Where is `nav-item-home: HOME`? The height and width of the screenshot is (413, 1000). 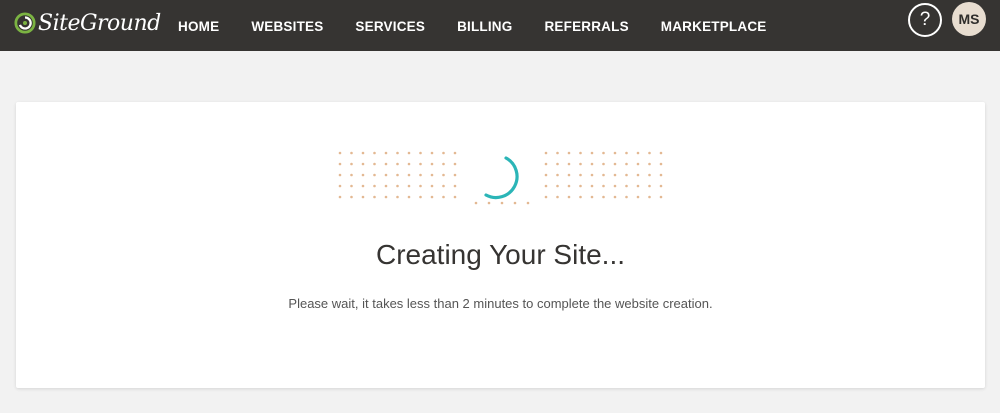
nav-item-home: HOME is located at coordinates (198, 25).